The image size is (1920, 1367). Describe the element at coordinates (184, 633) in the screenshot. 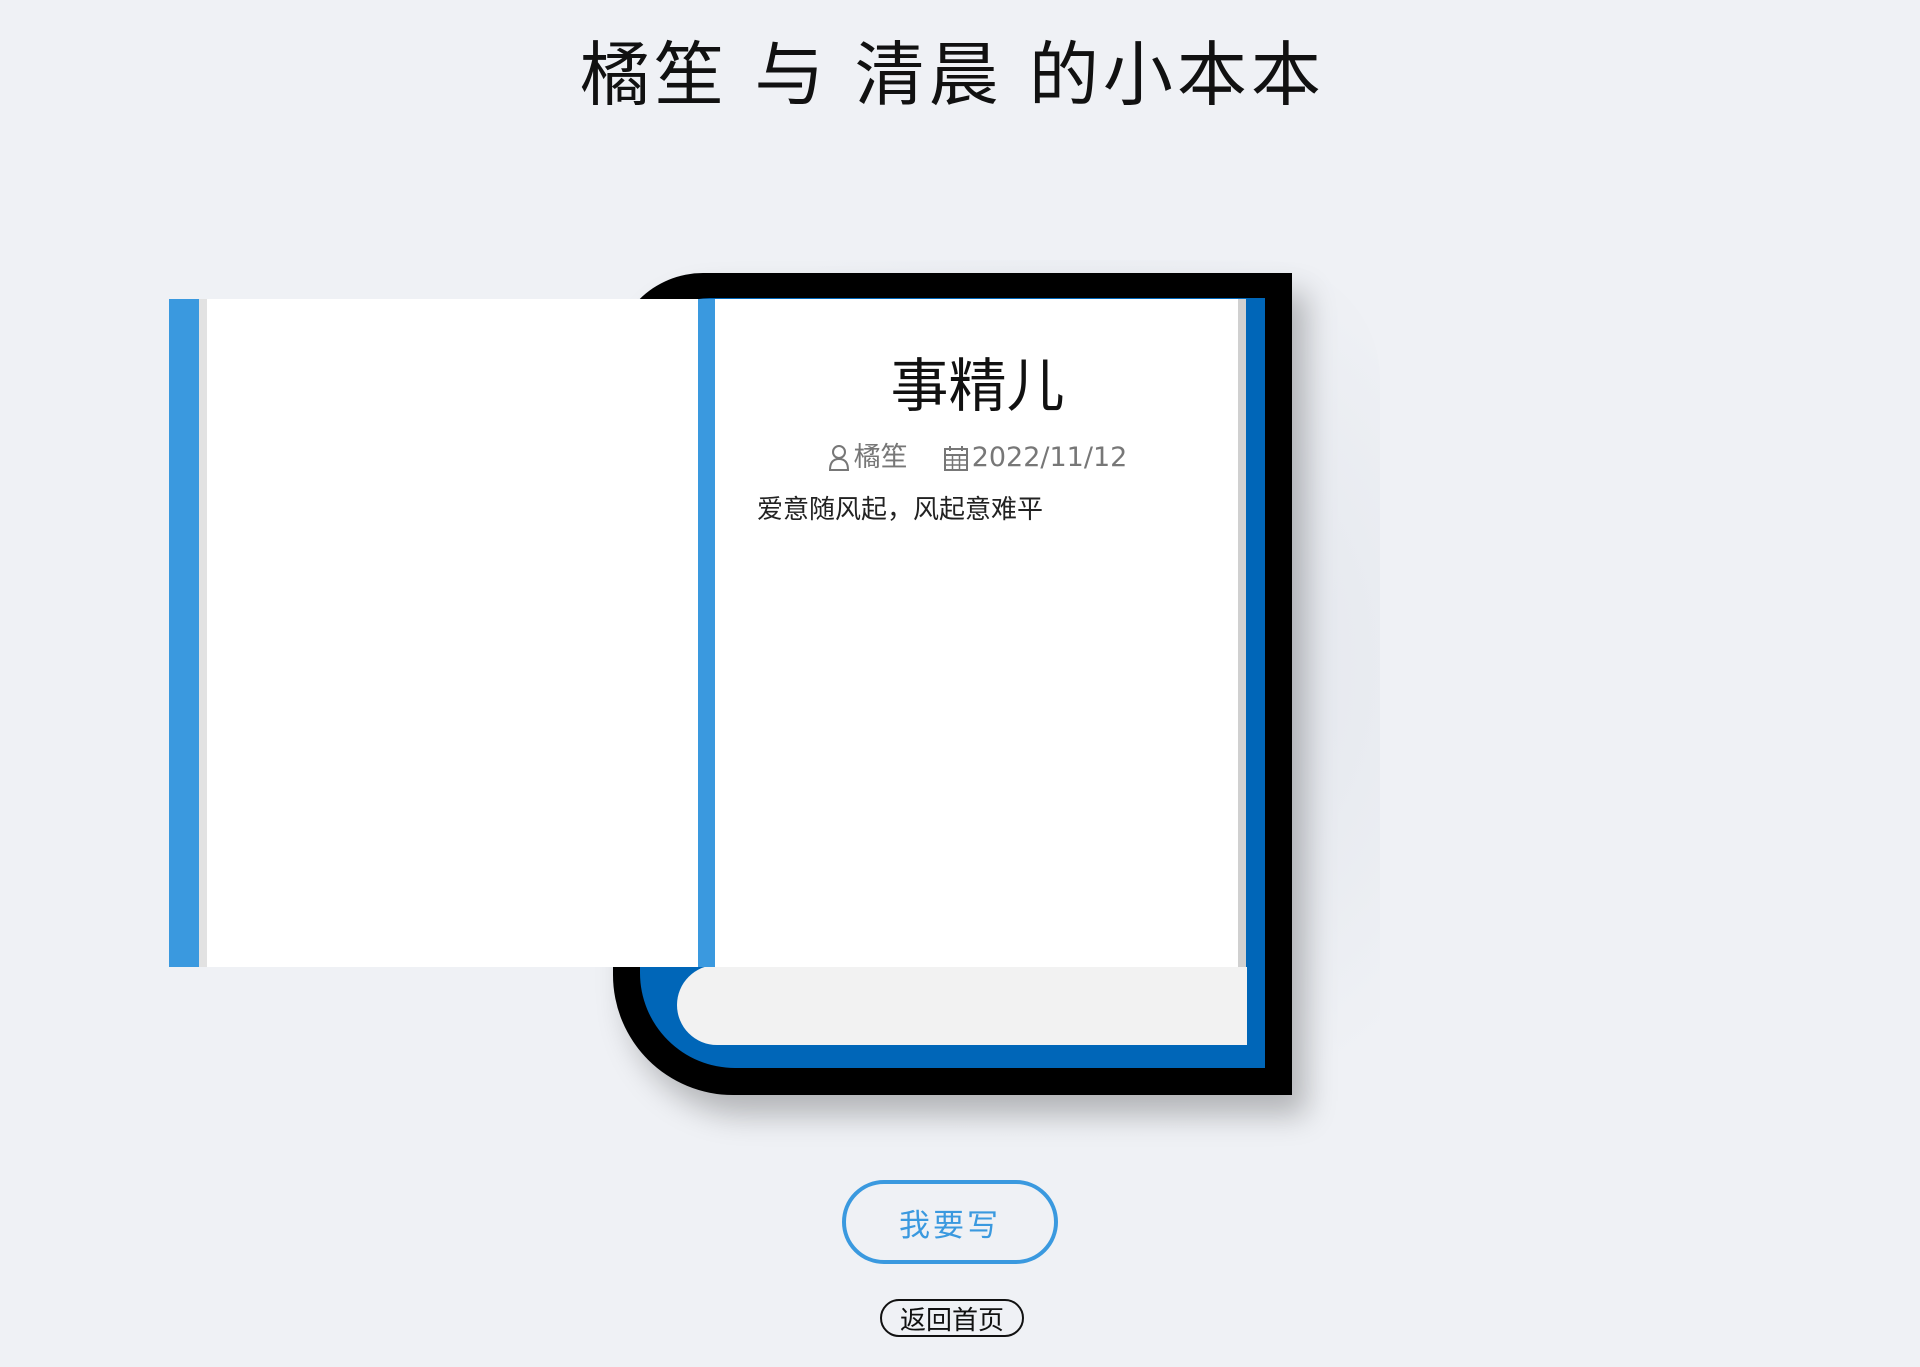

I see `left-page-spine` at that location.